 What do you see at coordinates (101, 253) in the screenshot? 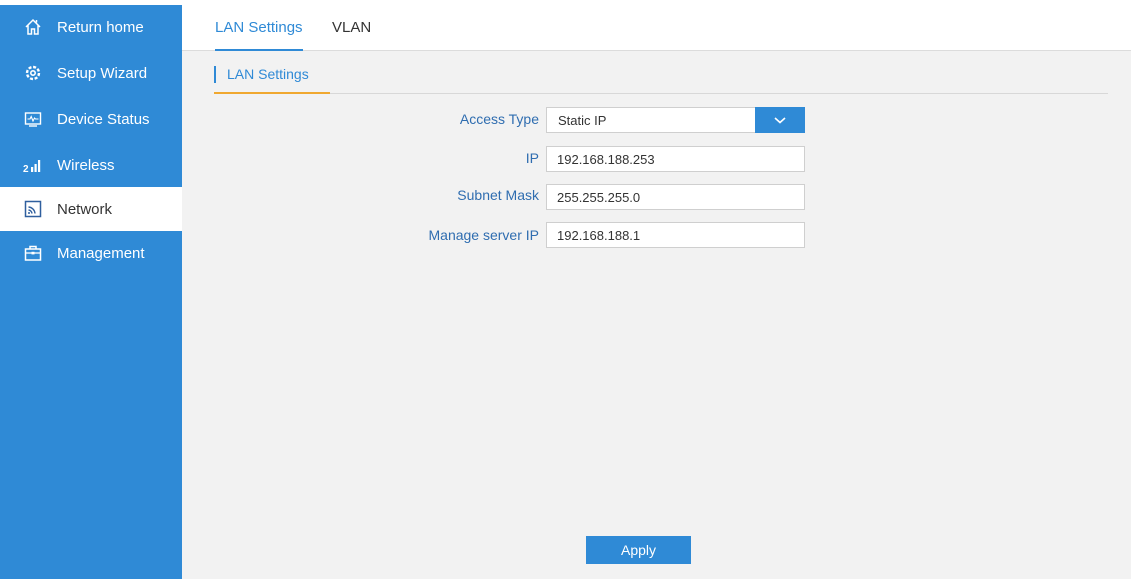
I see `sidebar-item-label: Management` at bounding box center [101, 253].